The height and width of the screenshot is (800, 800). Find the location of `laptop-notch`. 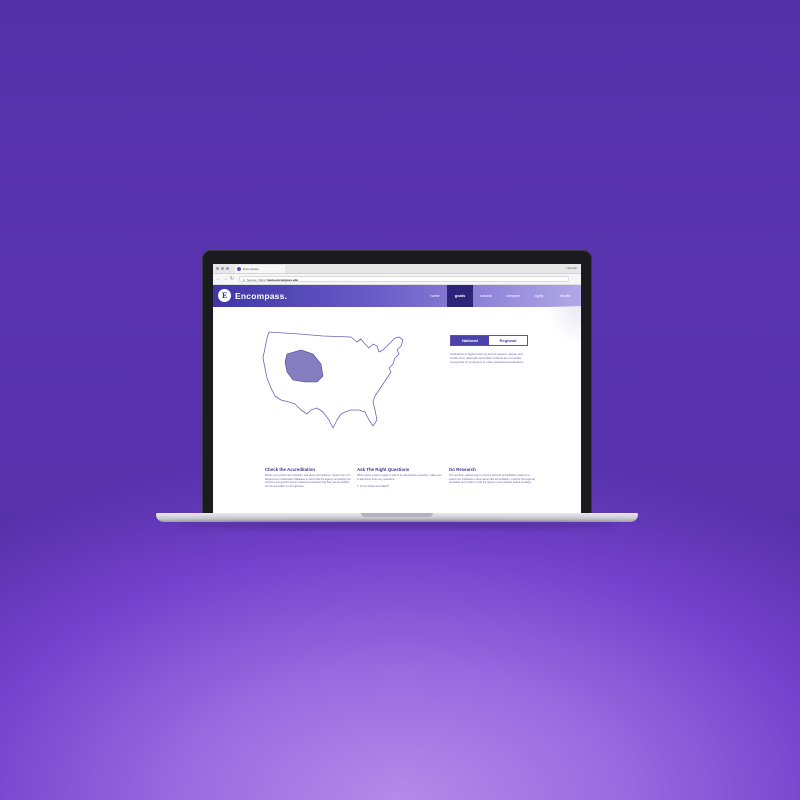

laptop-notch is located at coordinates (397, 515).